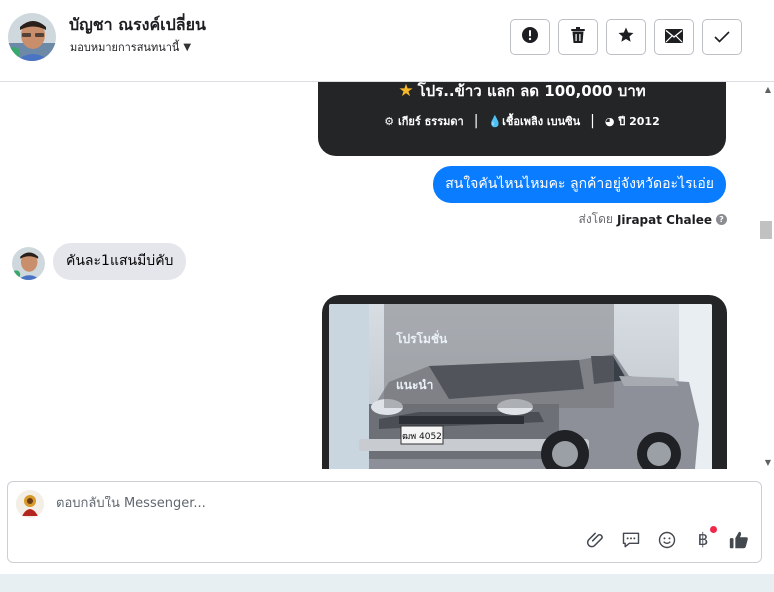 This screenshot has width=774, height=592. I want to click on sent-by-name: Jirapat Chalee, so click(664, 219).